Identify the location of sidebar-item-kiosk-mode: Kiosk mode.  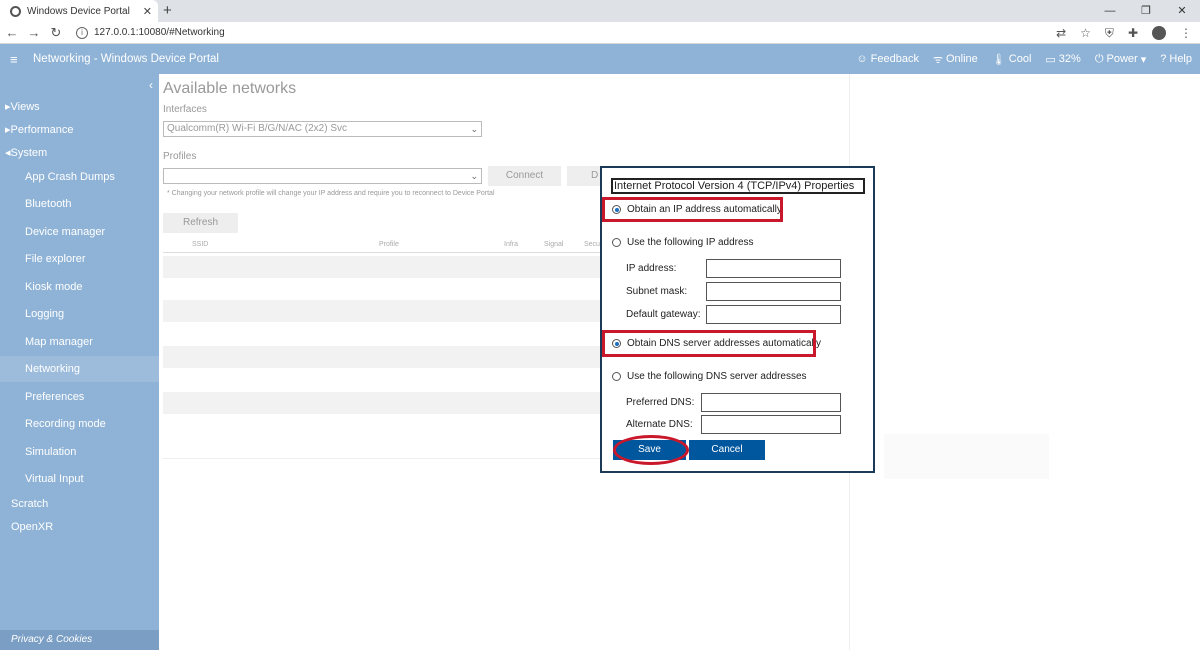
(53, 287).